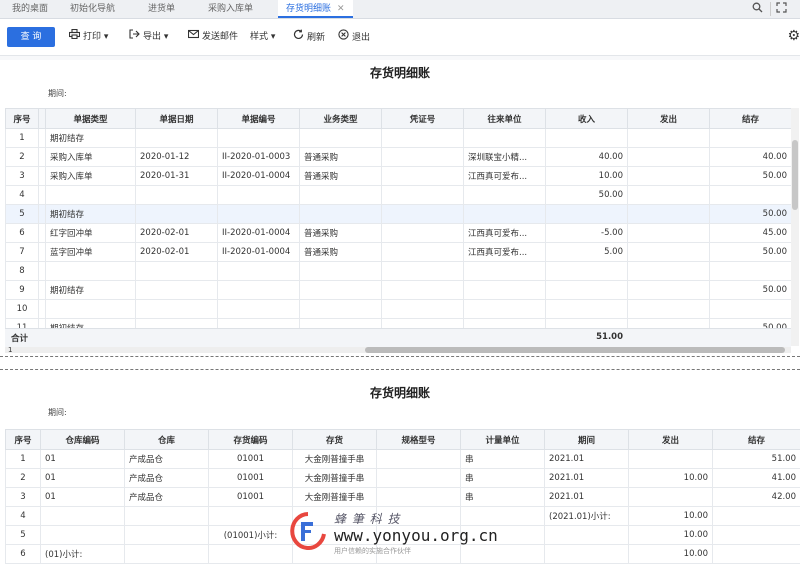  Describe the element at coordinates (423, 119) in the screenshot. I see `column-header: 凭证号` at that location.